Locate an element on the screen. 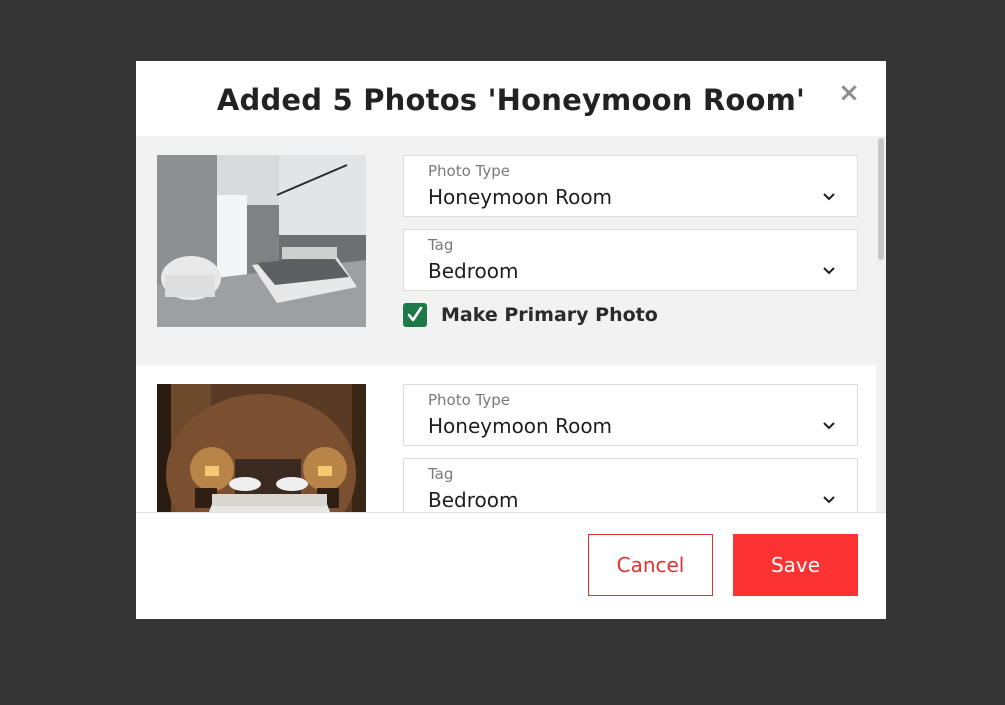 Image resolution: width=1005 pixels, height=705 pixels. checkbox is located at coordinates (415, 315).